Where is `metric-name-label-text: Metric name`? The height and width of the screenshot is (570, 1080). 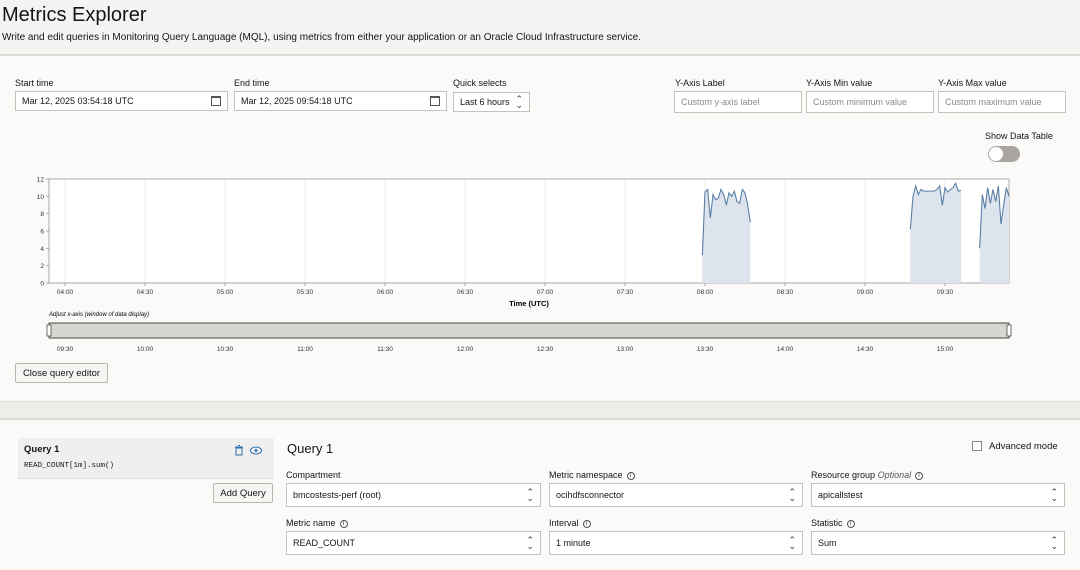
metric-name-label-text: Metric name is located at coordinates (311, 523).